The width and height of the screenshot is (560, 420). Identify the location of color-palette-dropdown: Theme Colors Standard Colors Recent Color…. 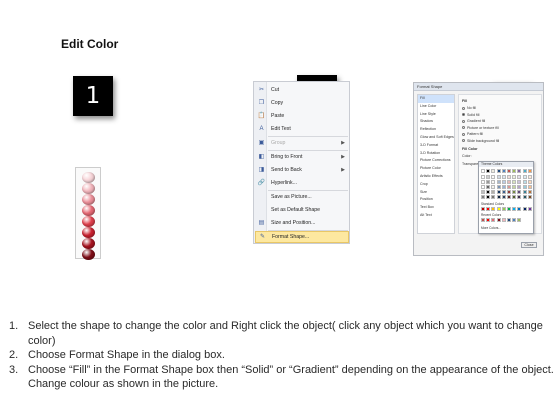
(506, 197).